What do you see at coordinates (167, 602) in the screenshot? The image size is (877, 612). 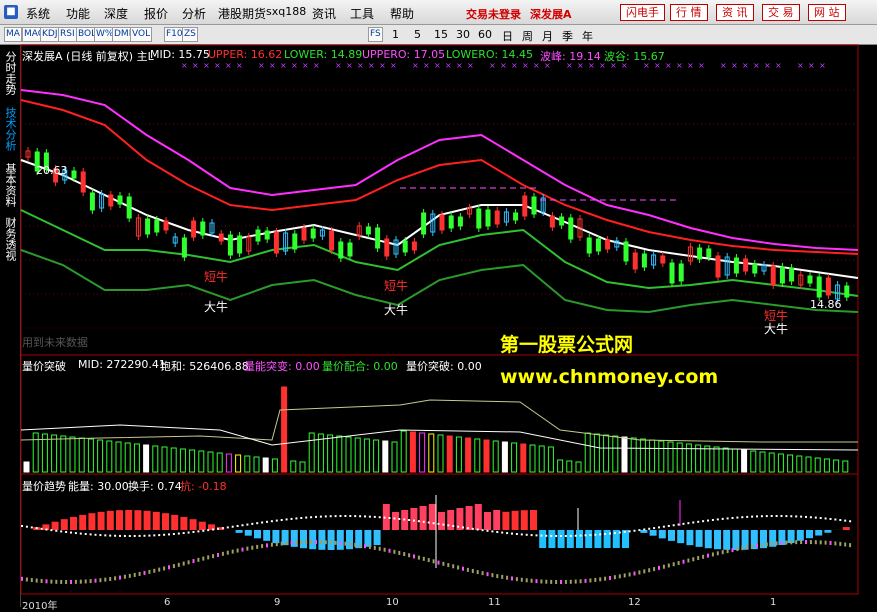 I see `x-tick-6: 6` at bounding box center [167, 602].